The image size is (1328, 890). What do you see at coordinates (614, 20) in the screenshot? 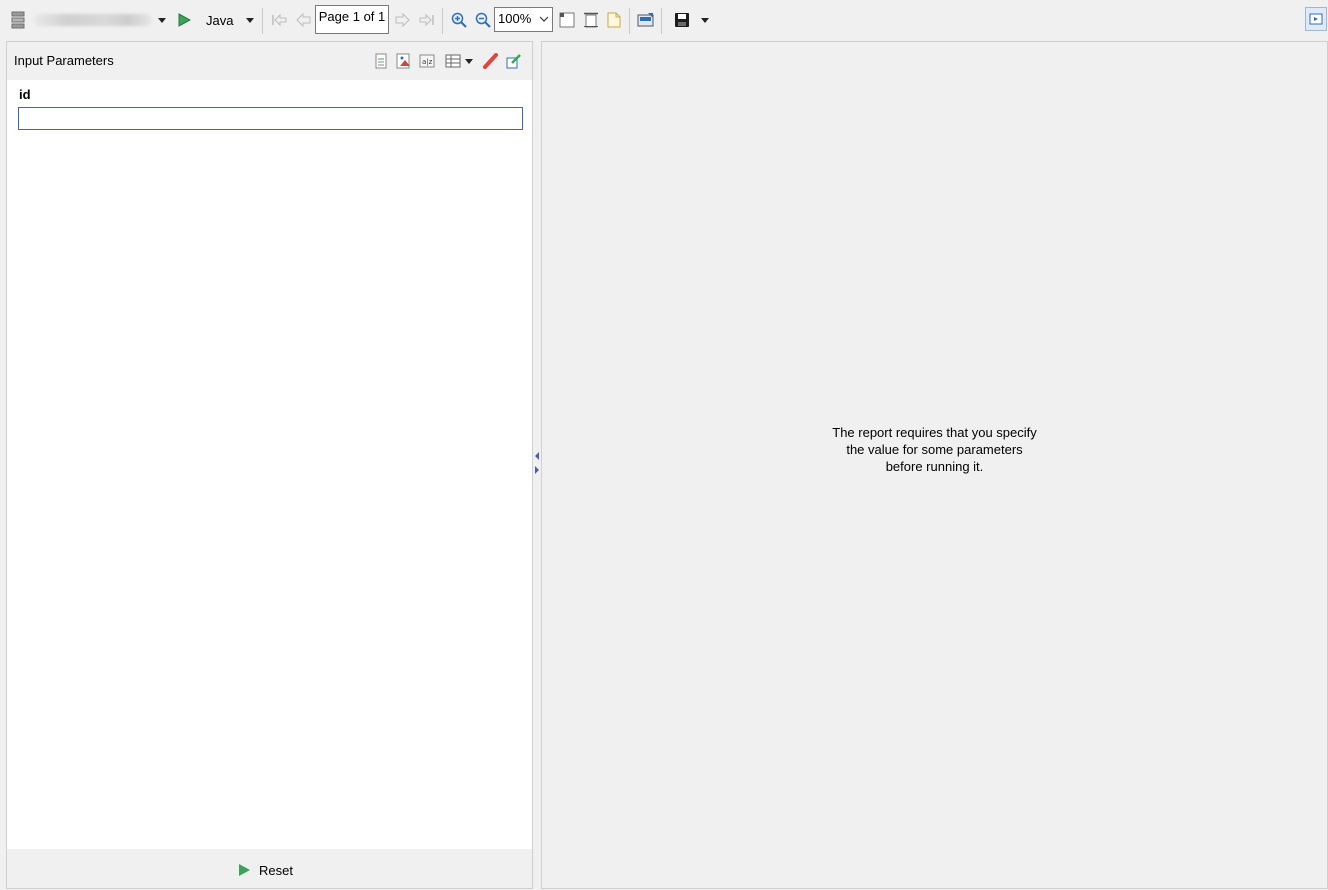
I see `actual-size-icon` at bounding box center [614, 20].